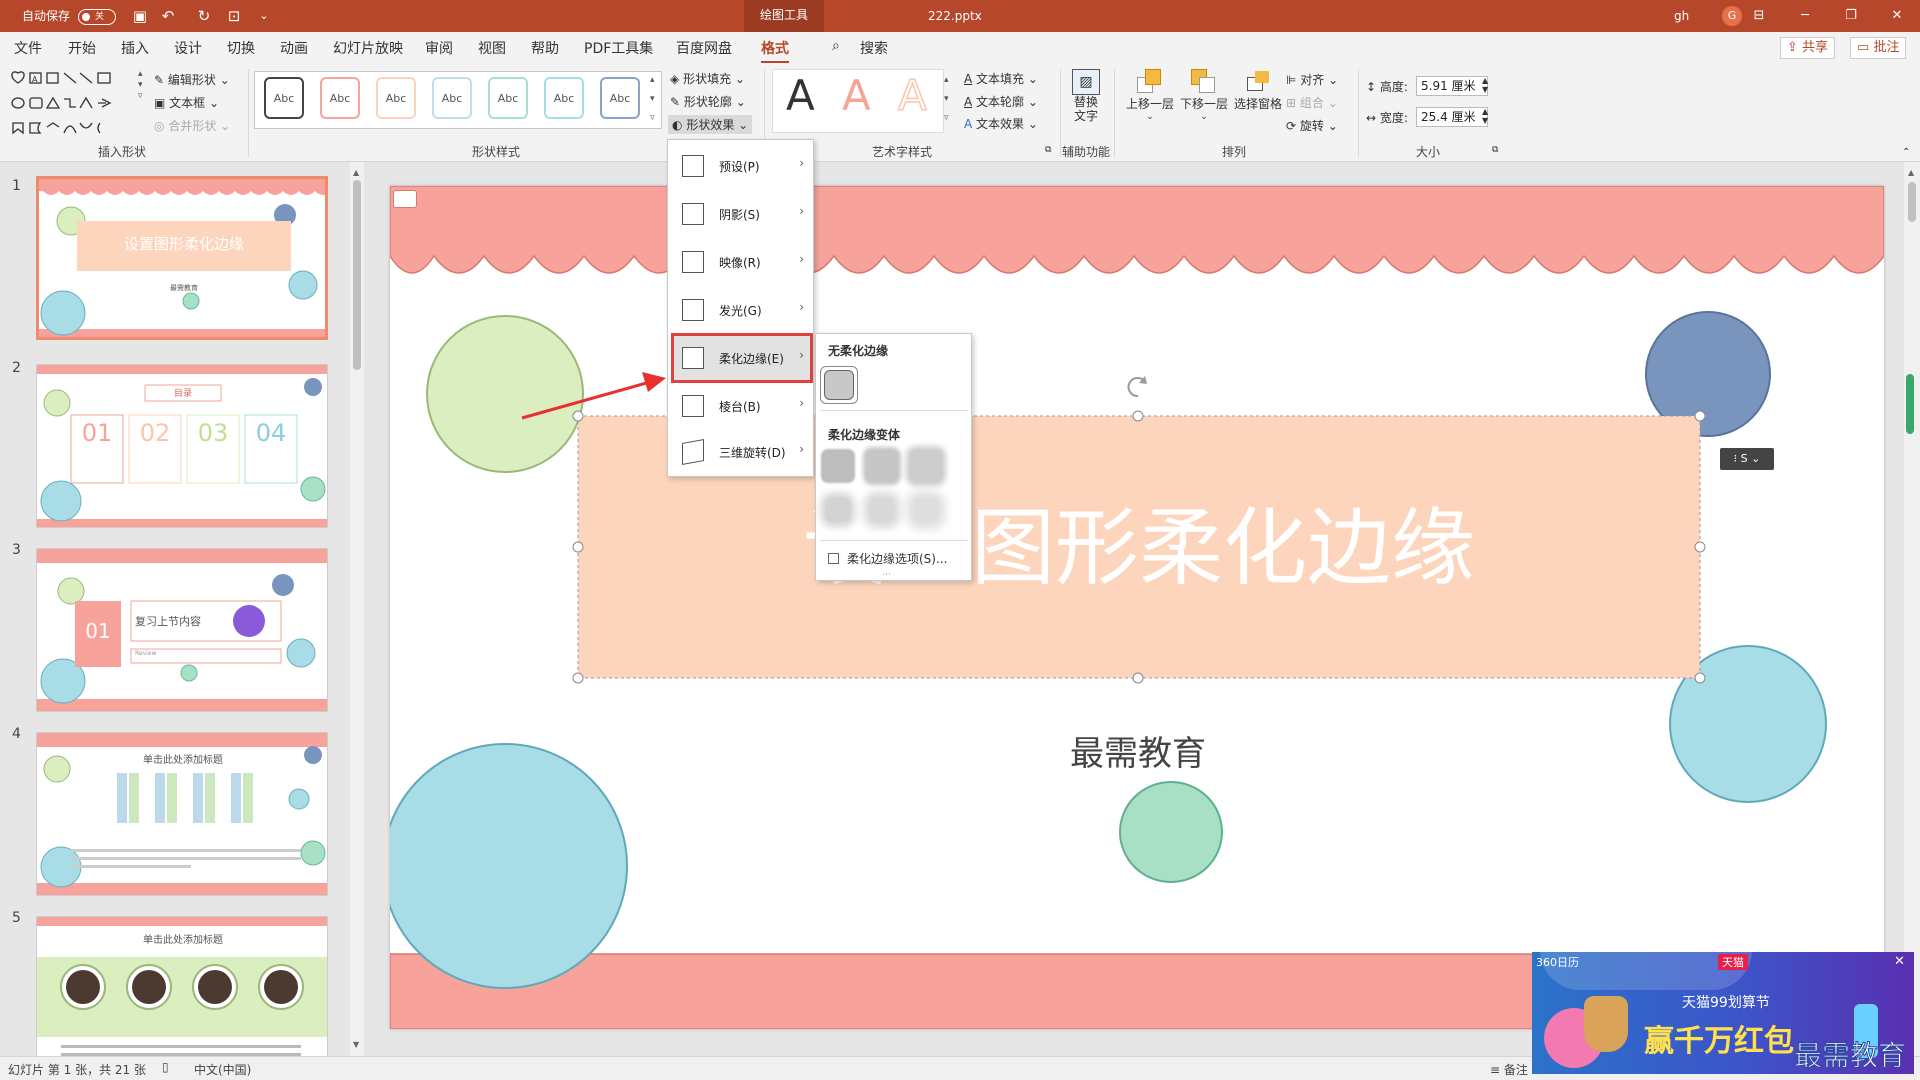 This screenshot has height=1080, width=1920. What do you see at coordinates (1912, 609) in the screenshot?
I see `slide-scrollbar: ▲` at bounding box center [1912, 609].